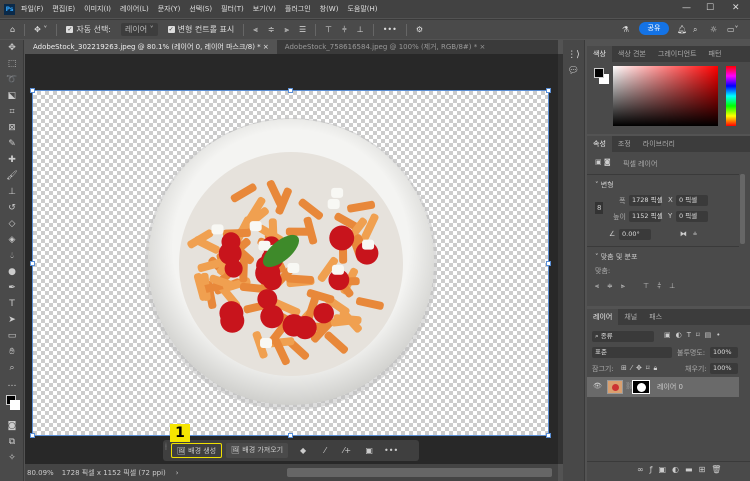 Image resolution: width=750 pixels, height=481 pixels. What do you see at coordinates (695, 234) in the screenshot?
I see `flip-vertical-icon: ⩮` at bounding box center [695, 234].